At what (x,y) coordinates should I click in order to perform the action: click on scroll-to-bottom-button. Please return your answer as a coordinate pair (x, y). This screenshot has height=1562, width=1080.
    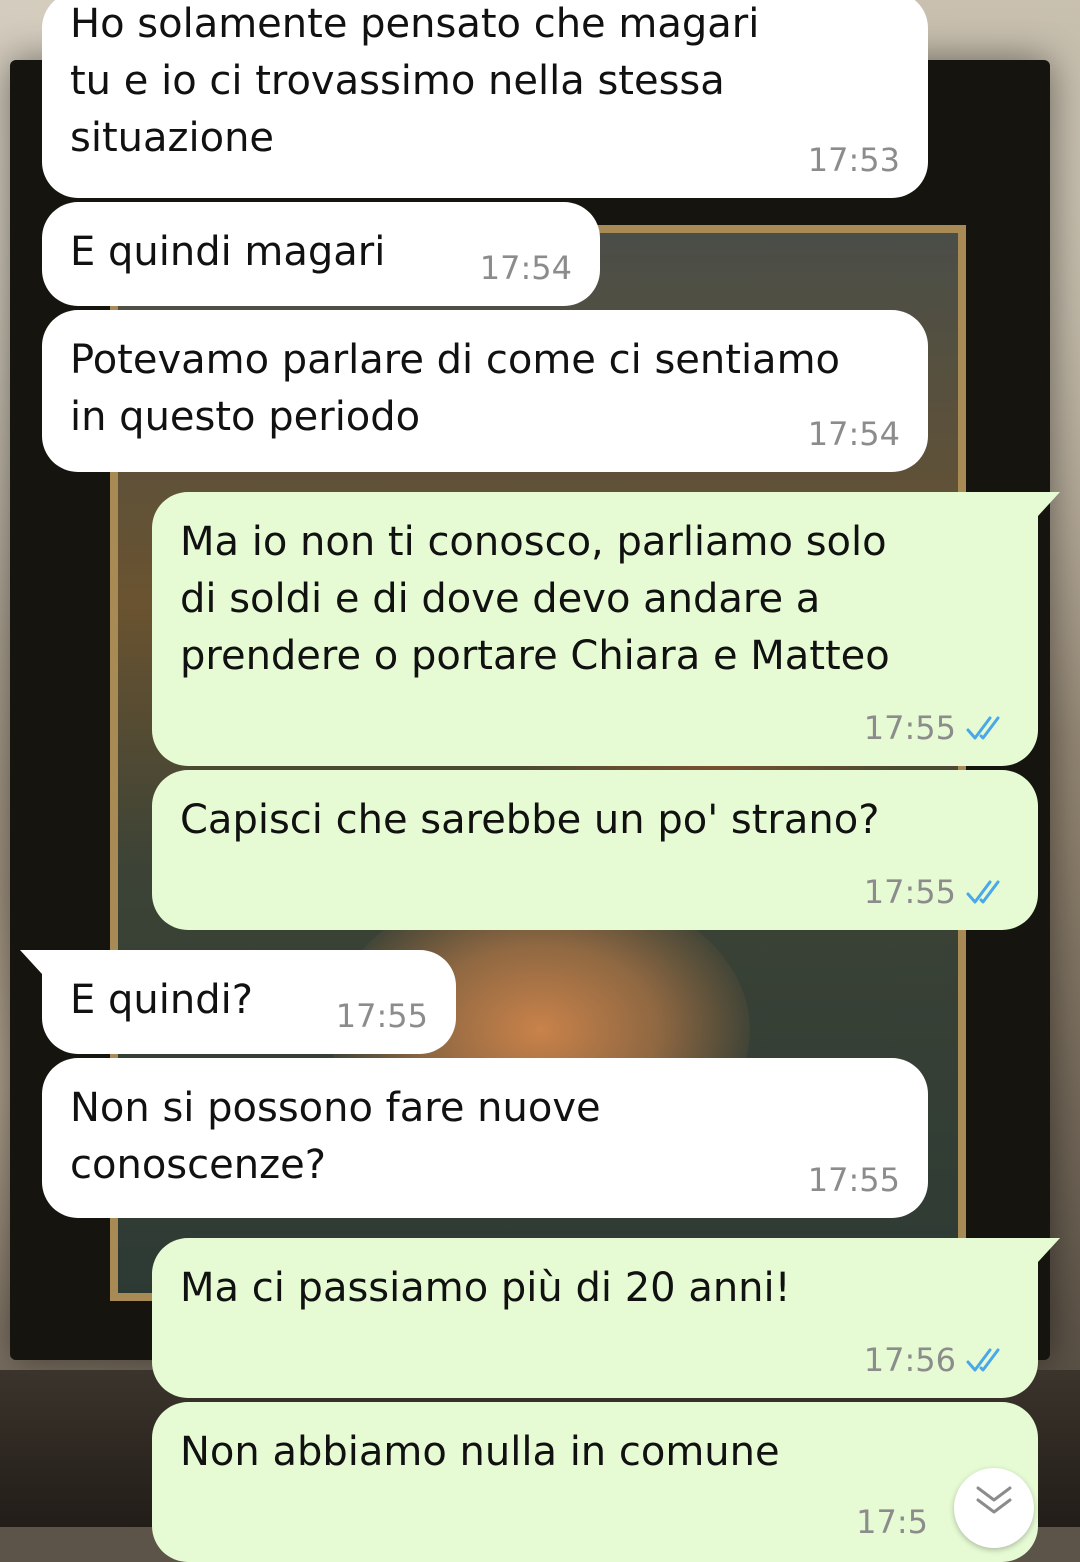
    Looking at the image, I should click on (994, 1508).